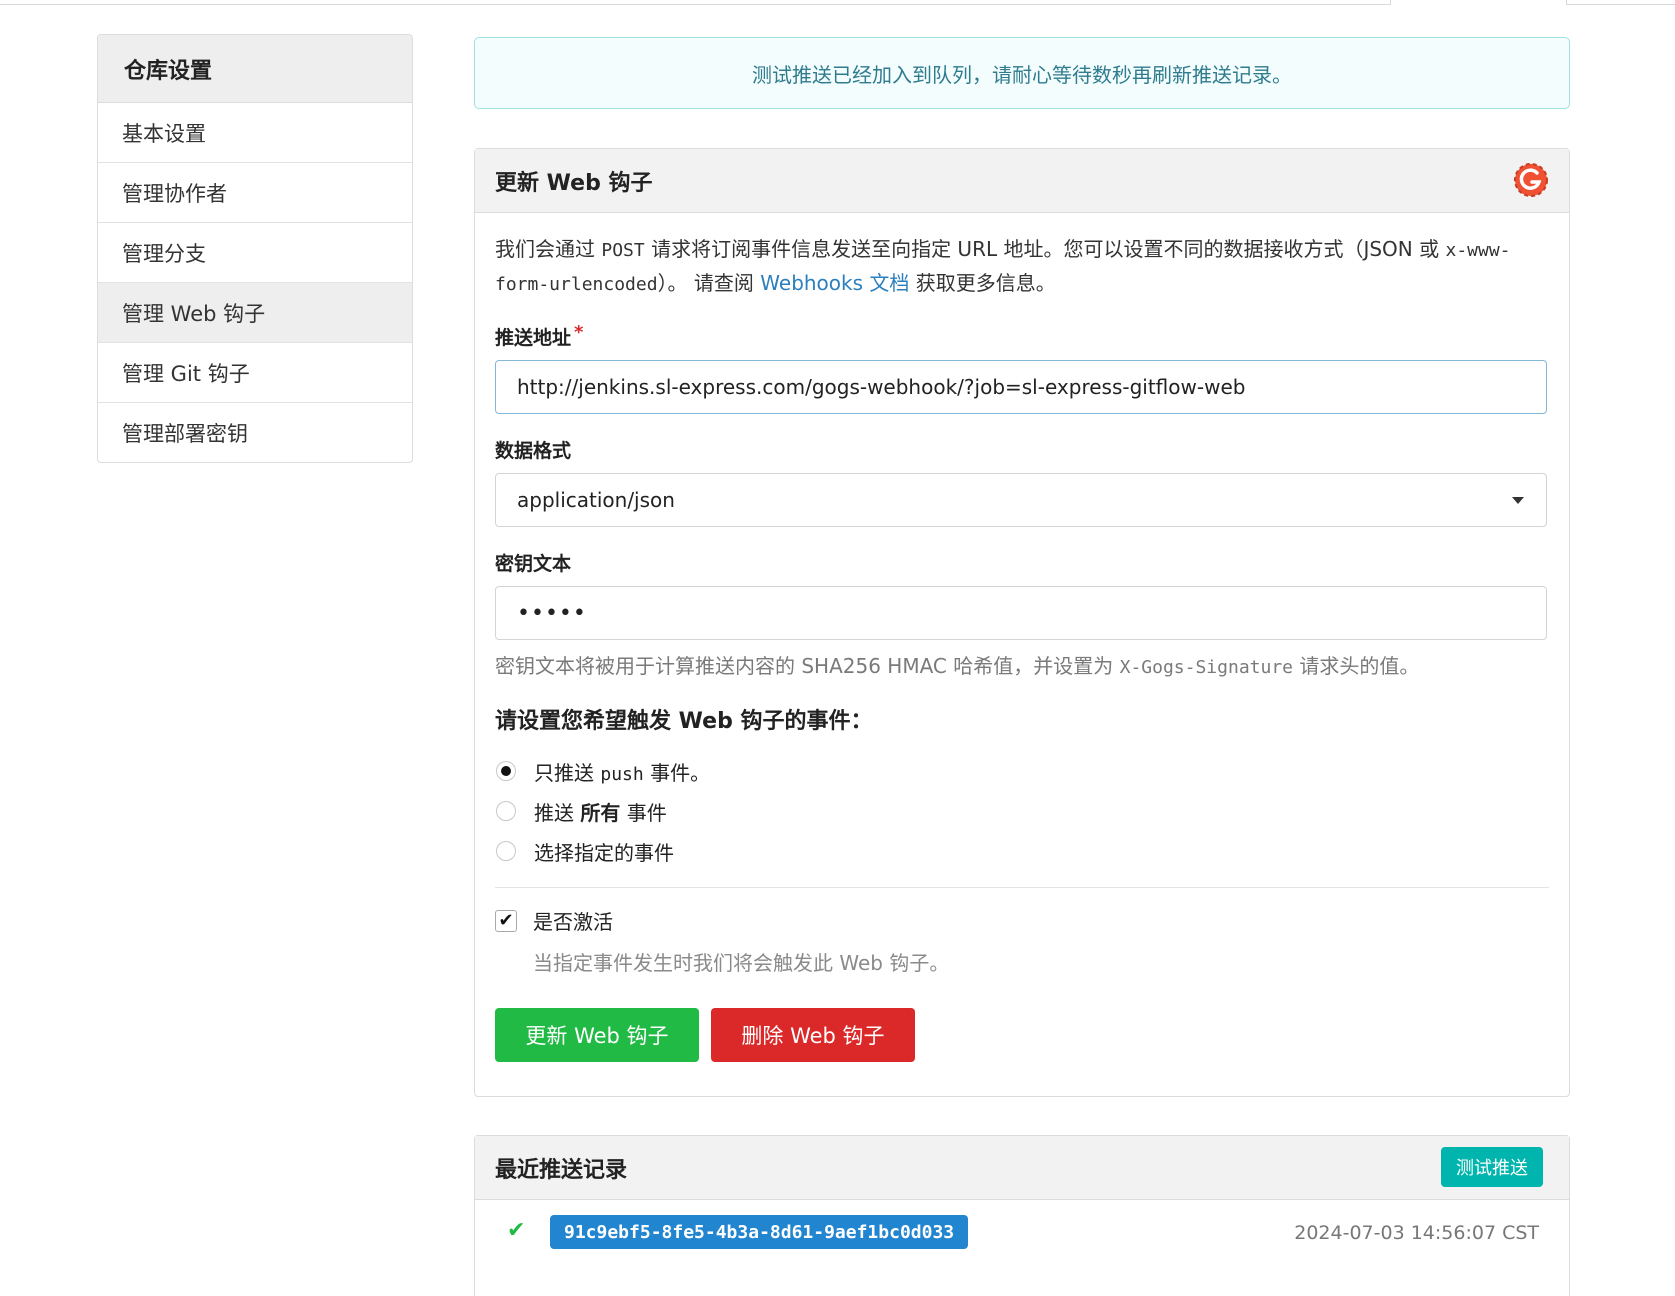 The image size is (1675, 1296). I want to click on events-title: 请设置您希望触发 Web 钩子的事件：, so click(684, 721).